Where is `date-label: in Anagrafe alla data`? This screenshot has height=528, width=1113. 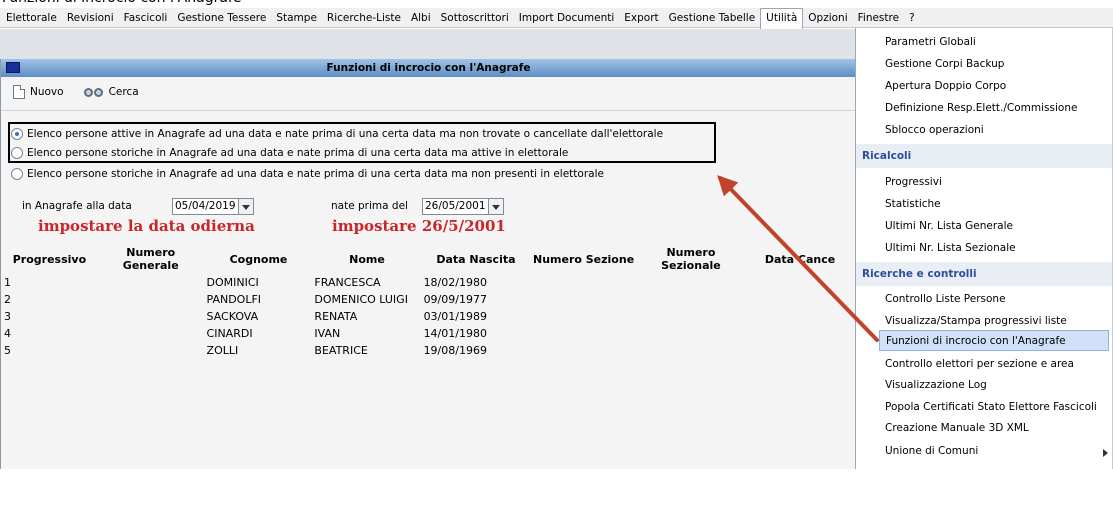 date-label: in Anagrafe alla data is located at coordinates (77, 206).